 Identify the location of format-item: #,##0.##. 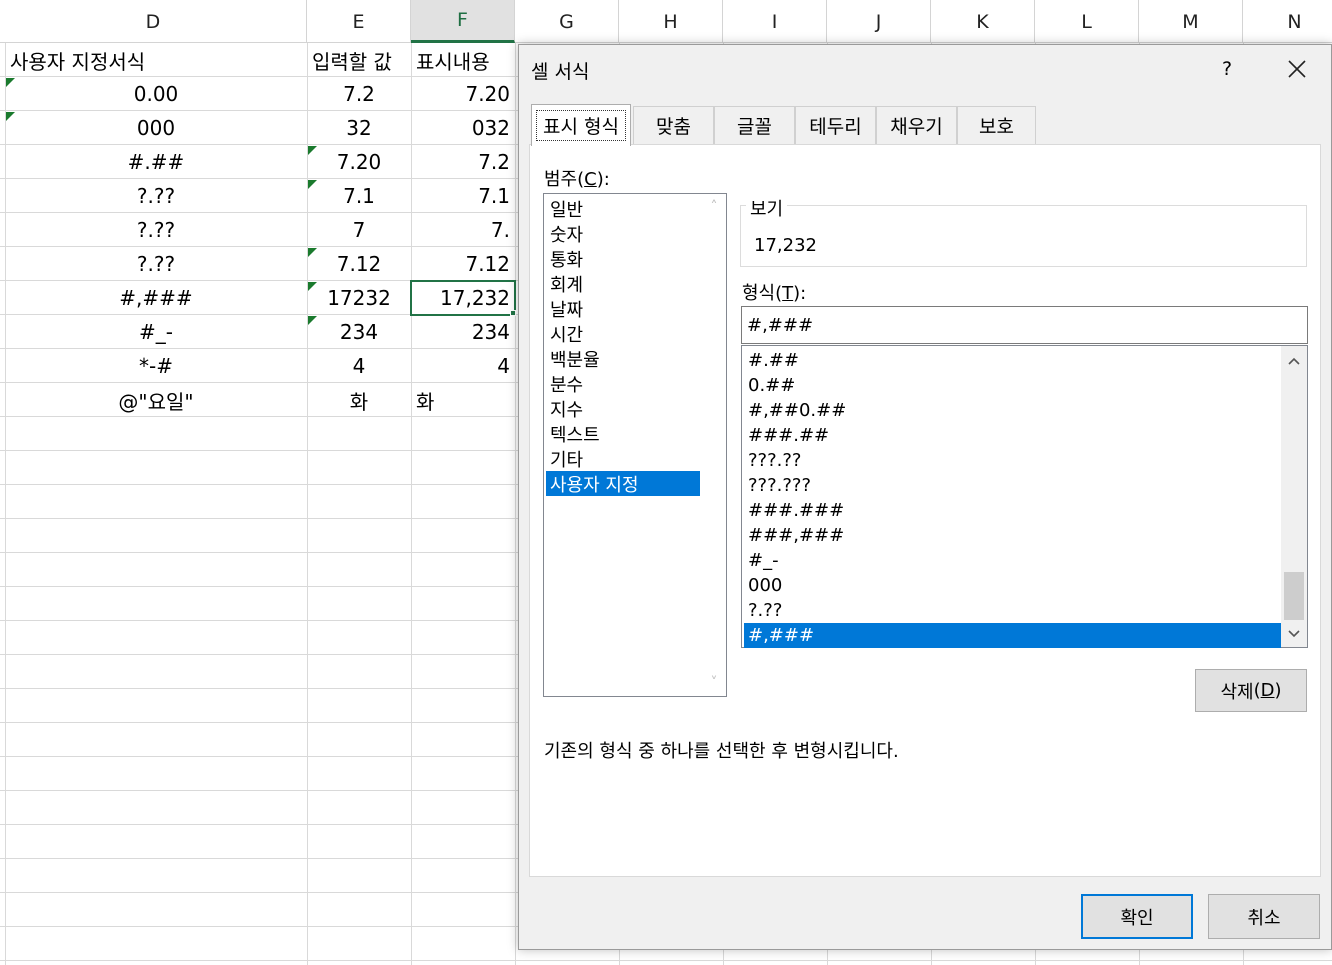
(1012, 410).